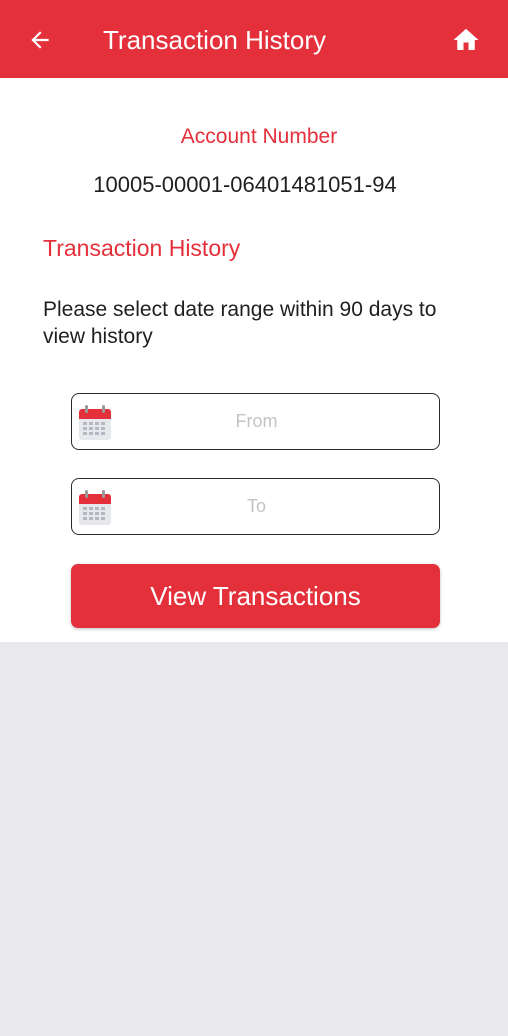 The width and height of the screenshot is (508, 1036). I want to click on home-icon, so click(466, 39).